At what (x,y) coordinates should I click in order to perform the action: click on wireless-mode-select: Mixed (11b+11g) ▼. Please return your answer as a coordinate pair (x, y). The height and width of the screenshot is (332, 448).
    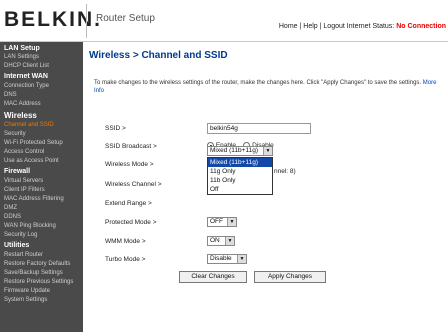
    Looking at the image, I should click on (240, 151).